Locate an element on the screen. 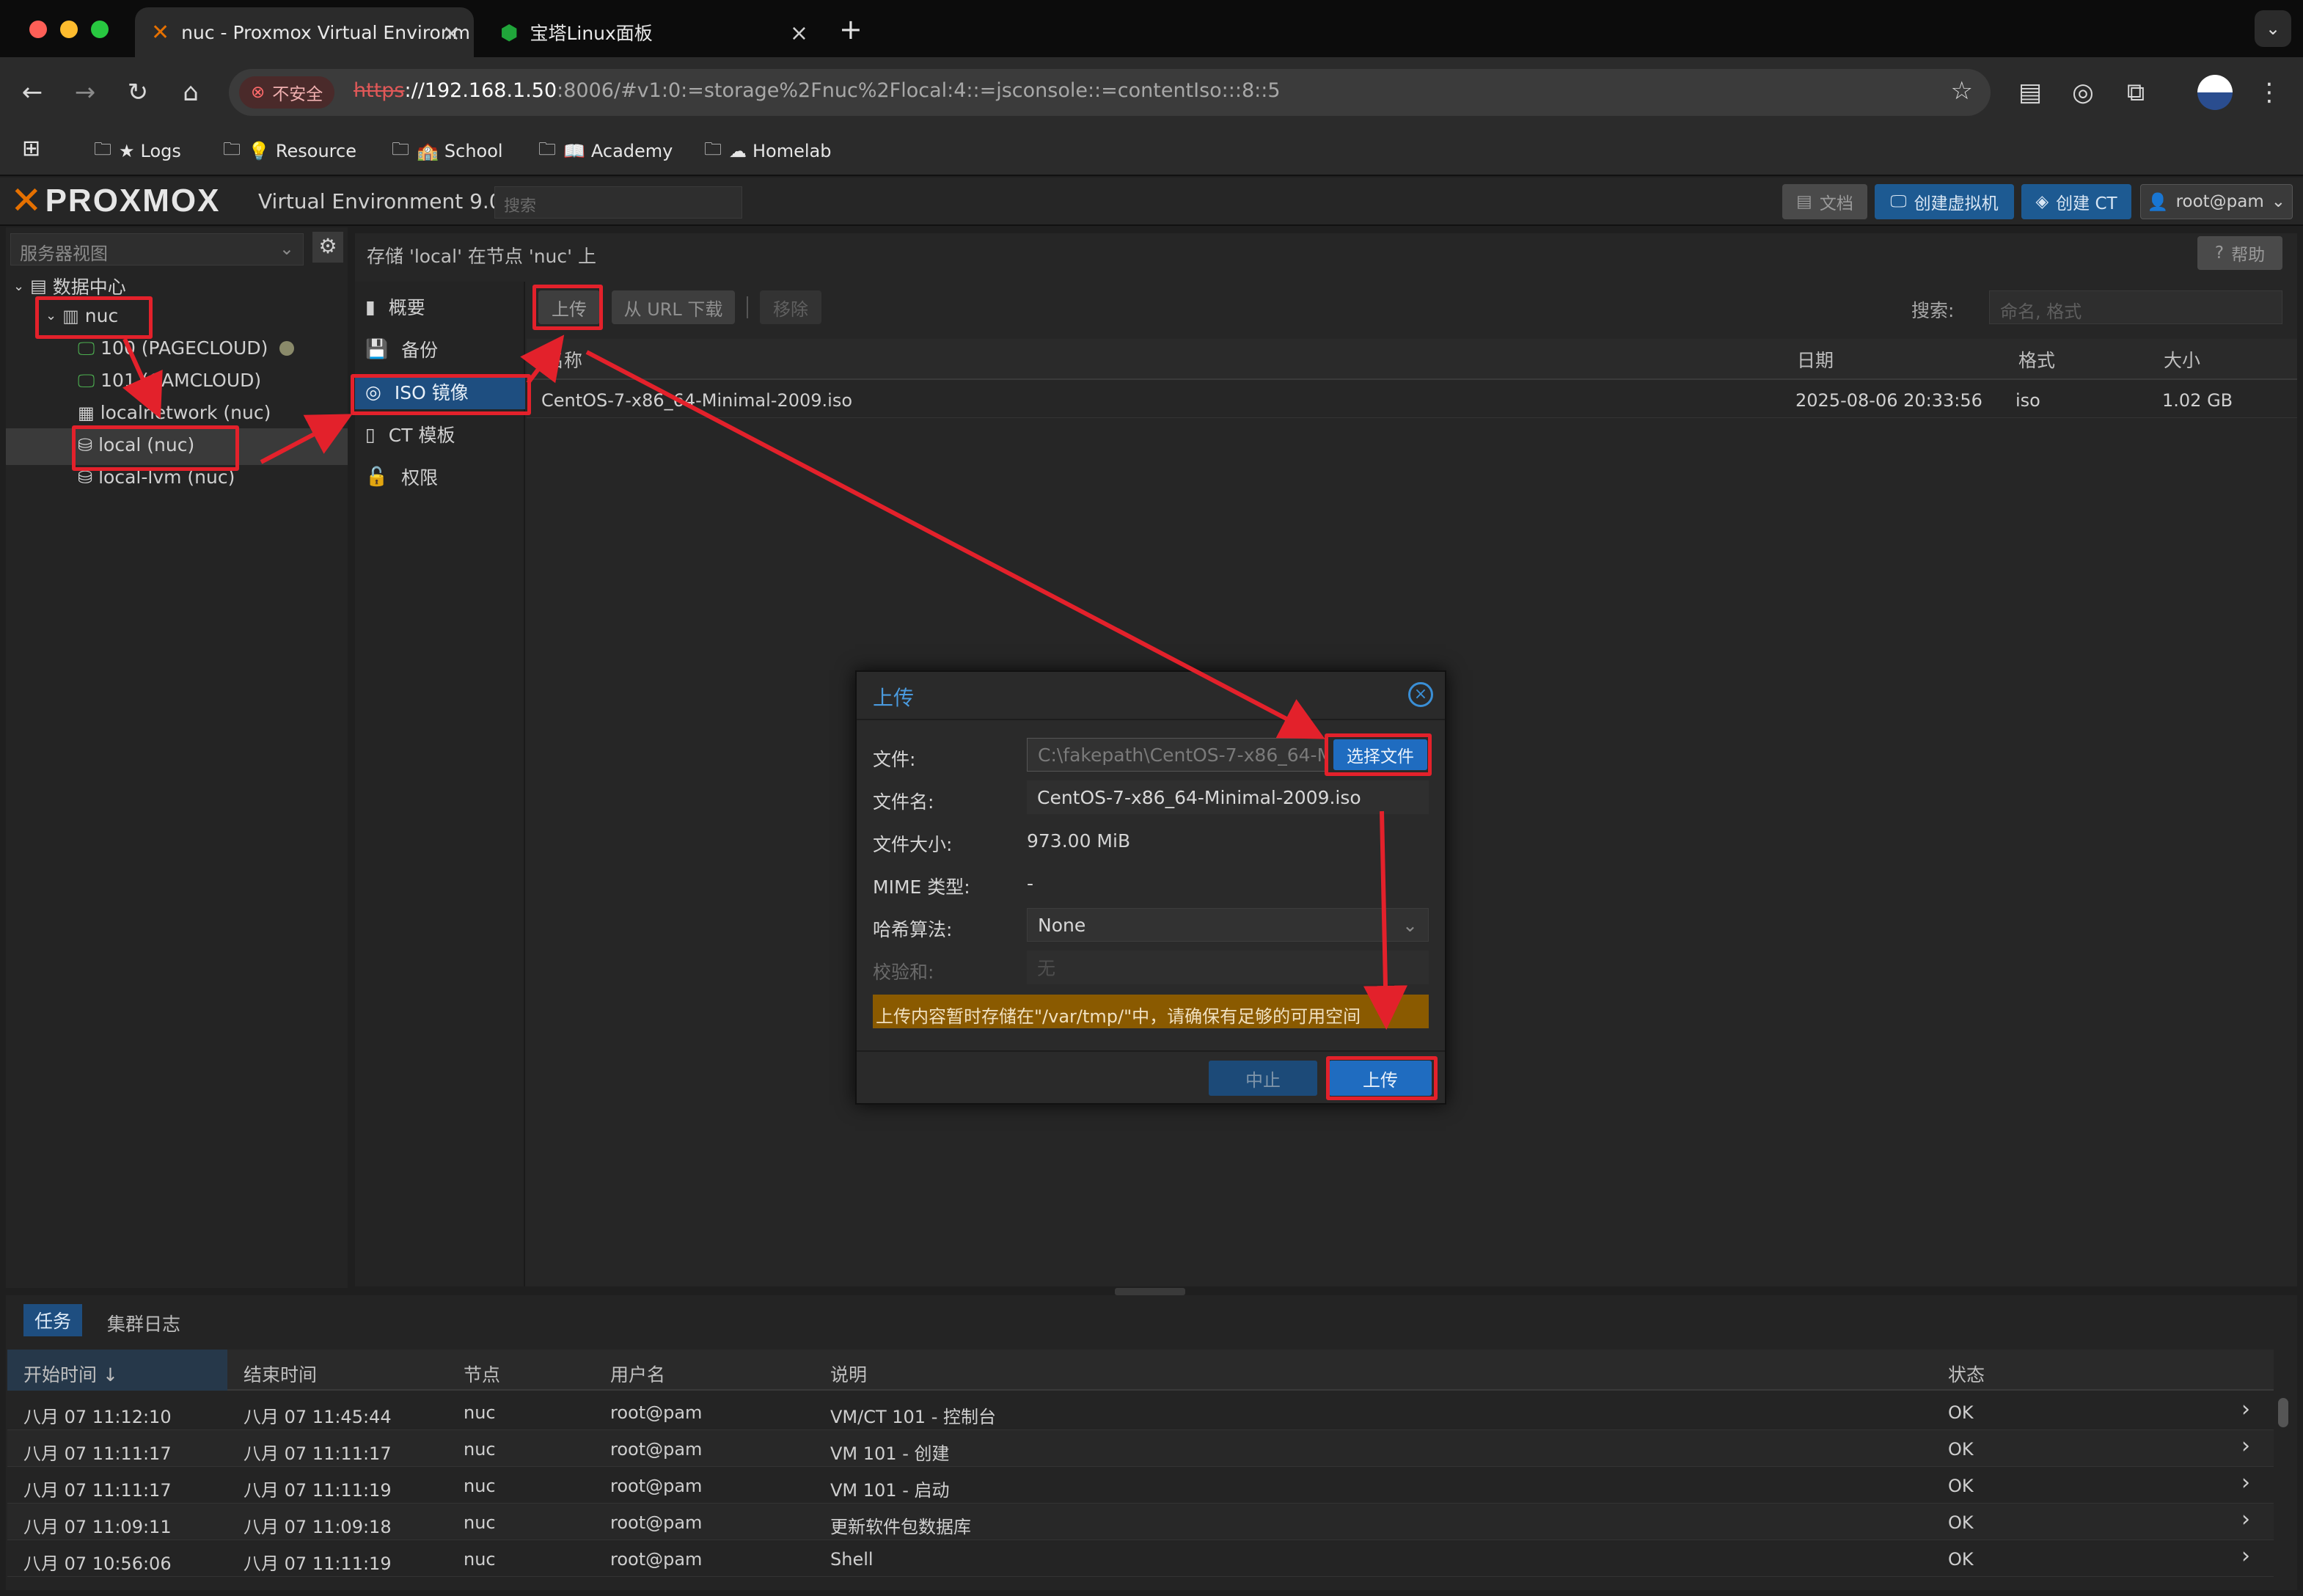 The width and height of the screenshot is (2303, 1596). filesize-label: 文件大小: is located at coordinates (913, 844).